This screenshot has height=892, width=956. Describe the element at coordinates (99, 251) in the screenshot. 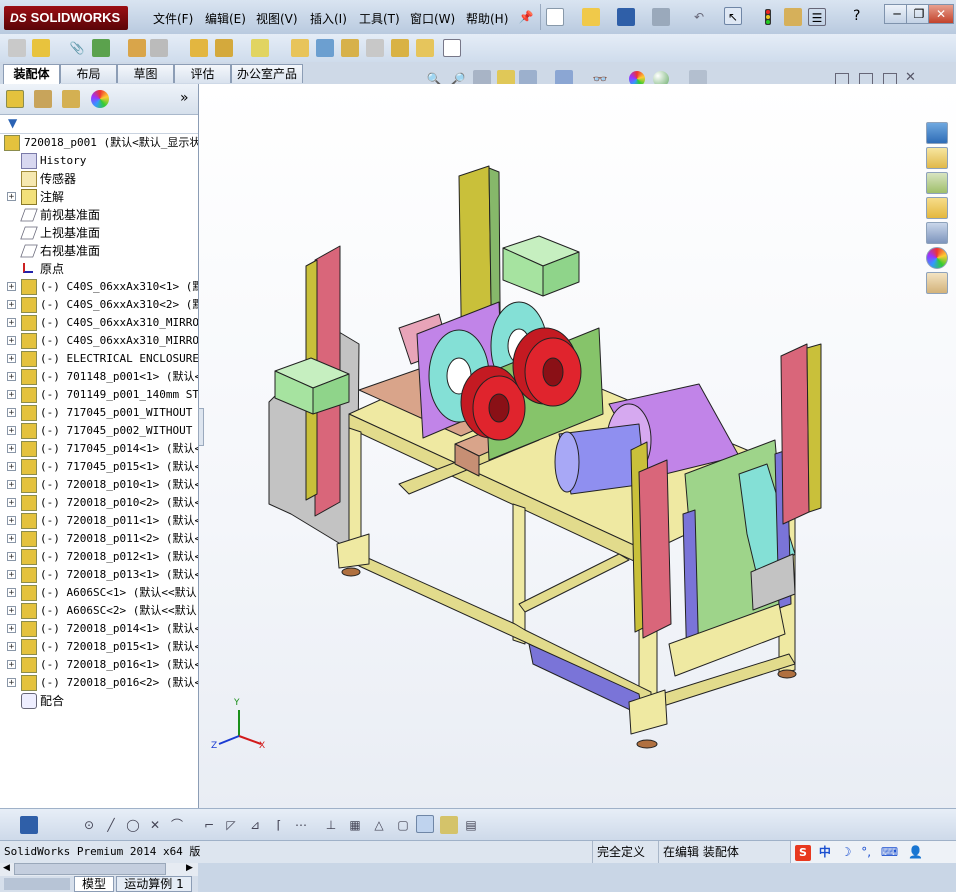

I see `tree-item: 右视基准面` at that location.